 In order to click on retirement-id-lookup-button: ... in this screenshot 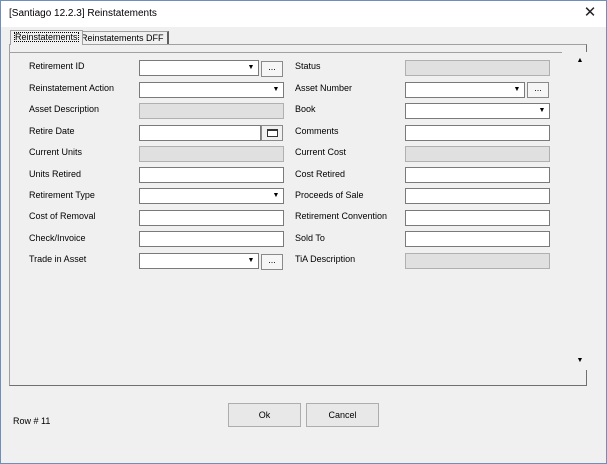, I will do `click(272, 69)`.